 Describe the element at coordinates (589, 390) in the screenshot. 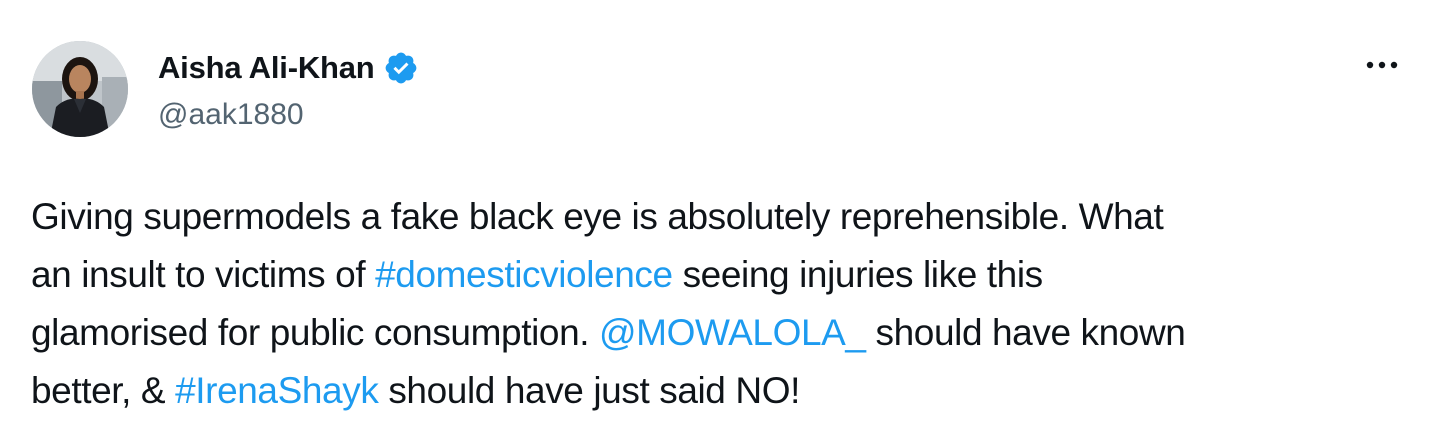

I see `tweet-text-segment: should have just said NO!` at that location.